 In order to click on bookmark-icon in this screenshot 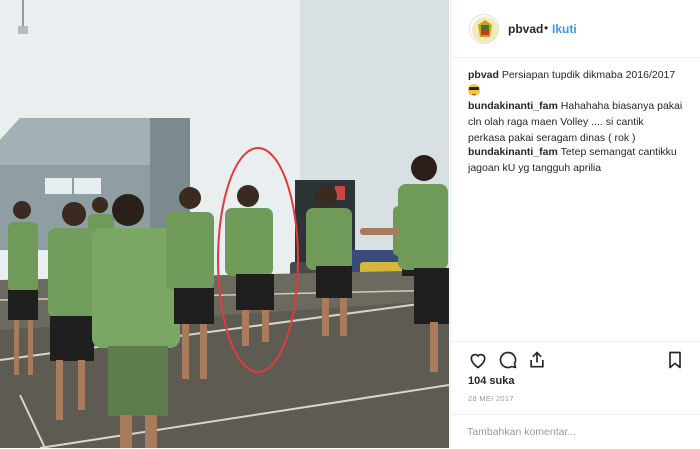, I will do `click(675, 360)`.